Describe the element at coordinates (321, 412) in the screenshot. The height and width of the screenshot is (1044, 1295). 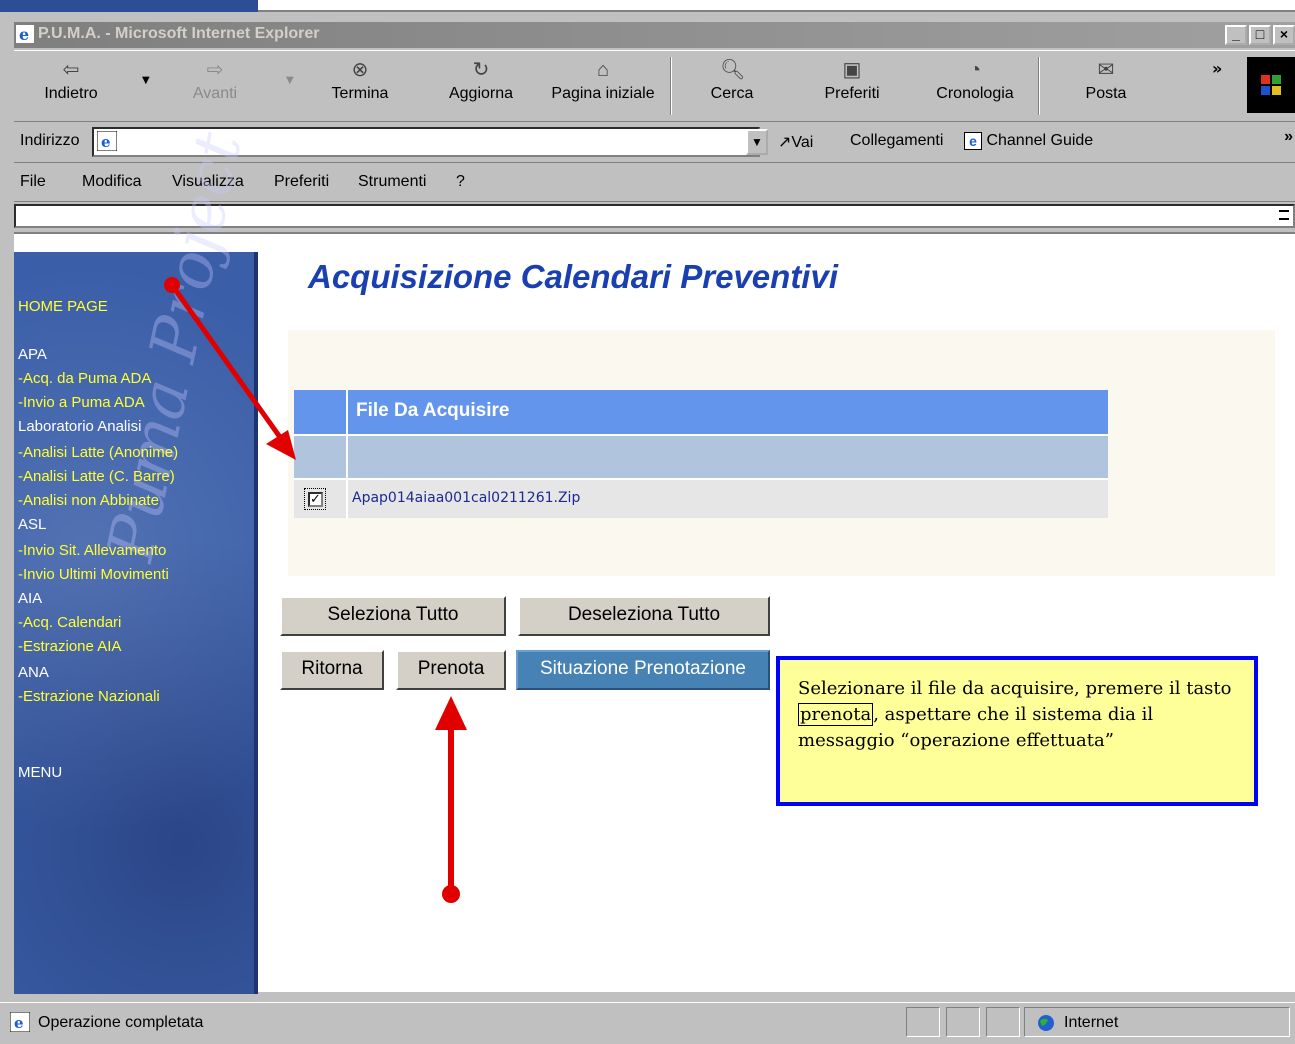
I see `table-header-cell` at that location.